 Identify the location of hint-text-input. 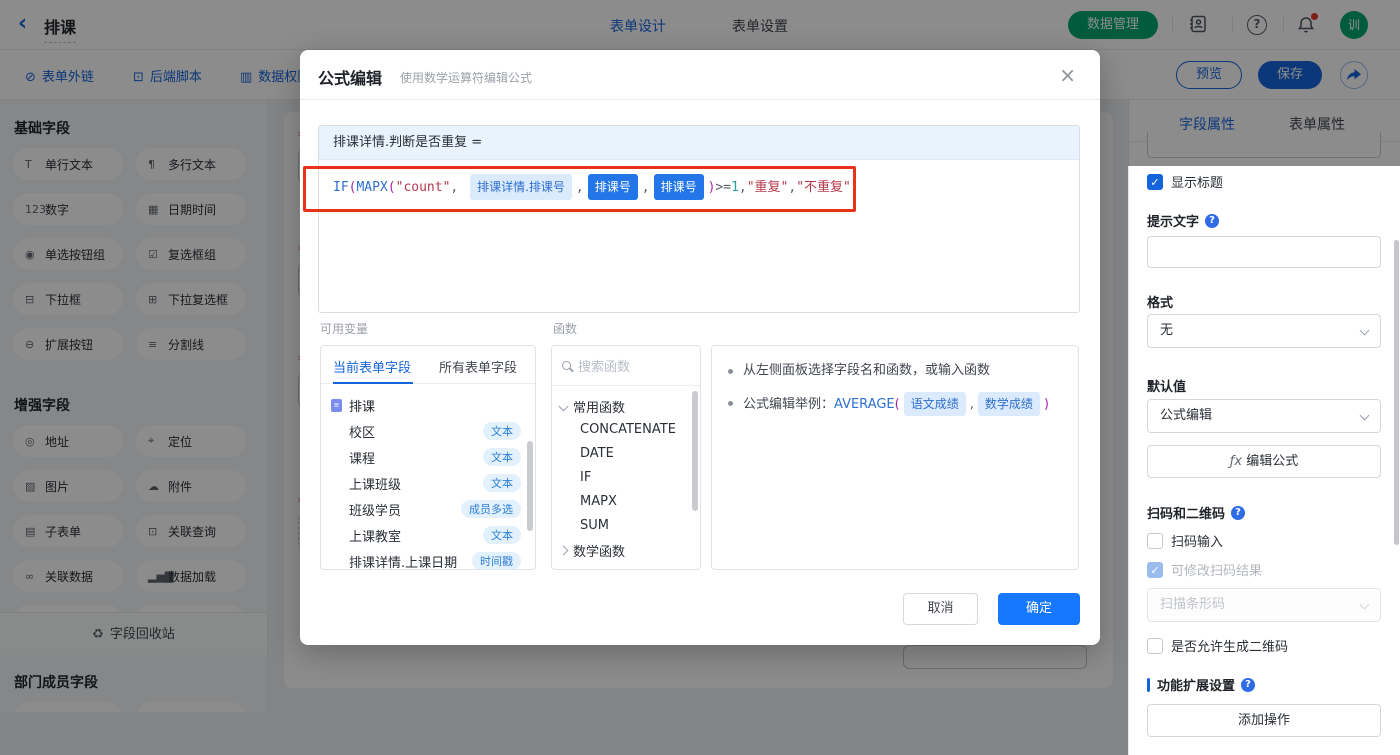
(1264, 252).